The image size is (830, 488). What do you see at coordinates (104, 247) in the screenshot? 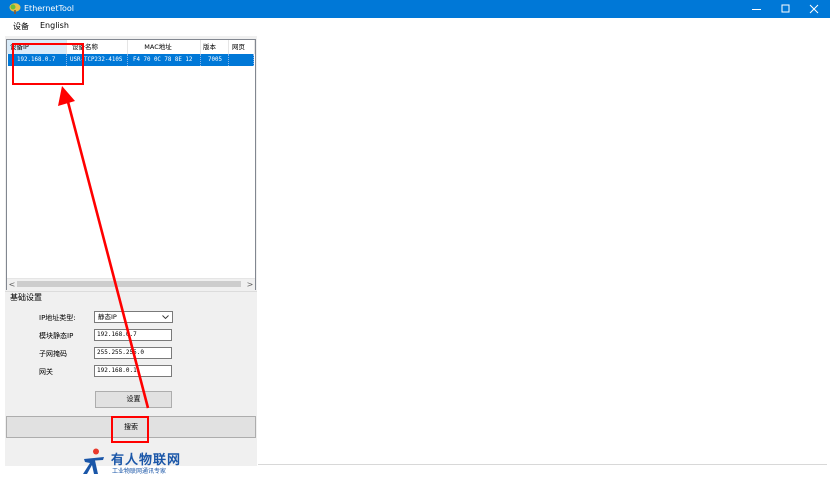
I see `annotation-arrow` at bounding box center [104, 247].